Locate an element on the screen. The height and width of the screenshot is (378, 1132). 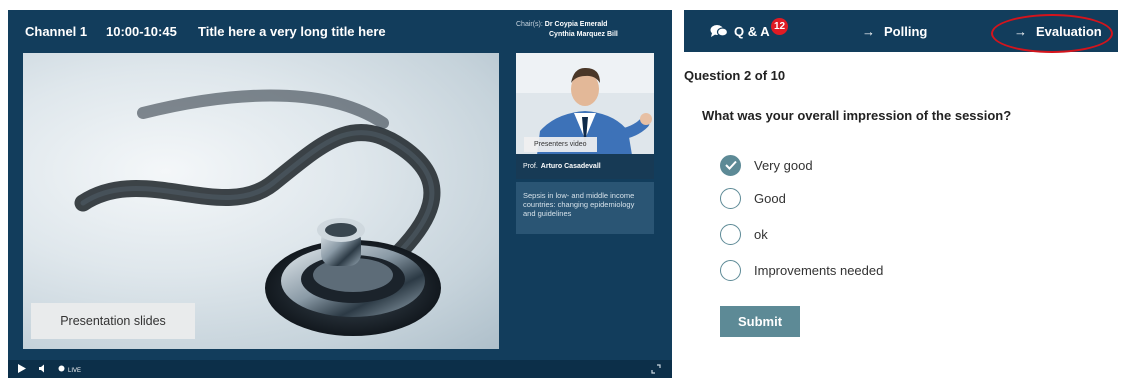
tab-polling-label: Polling is located at coordinates (906, 31).